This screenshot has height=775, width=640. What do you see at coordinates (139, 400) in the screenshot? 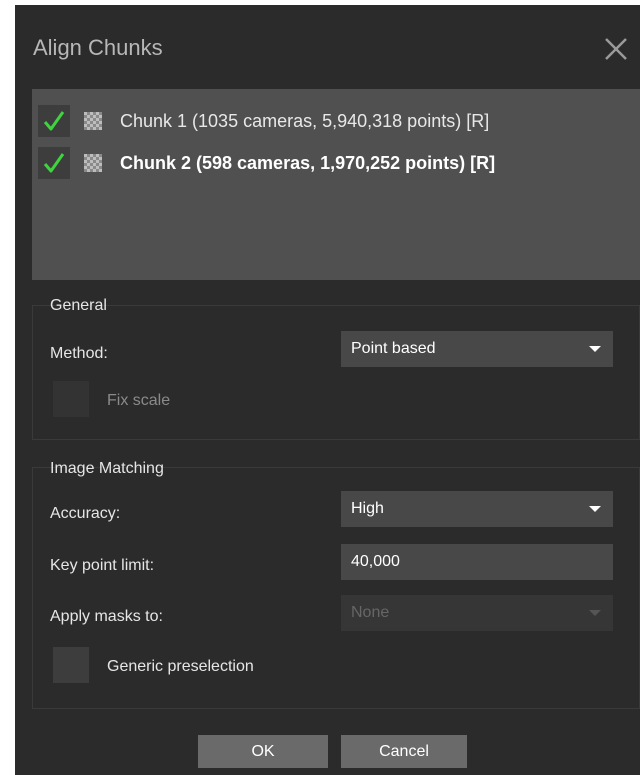
I see `fix-scale-label: Fix scale` at bounding box center [139, 400].